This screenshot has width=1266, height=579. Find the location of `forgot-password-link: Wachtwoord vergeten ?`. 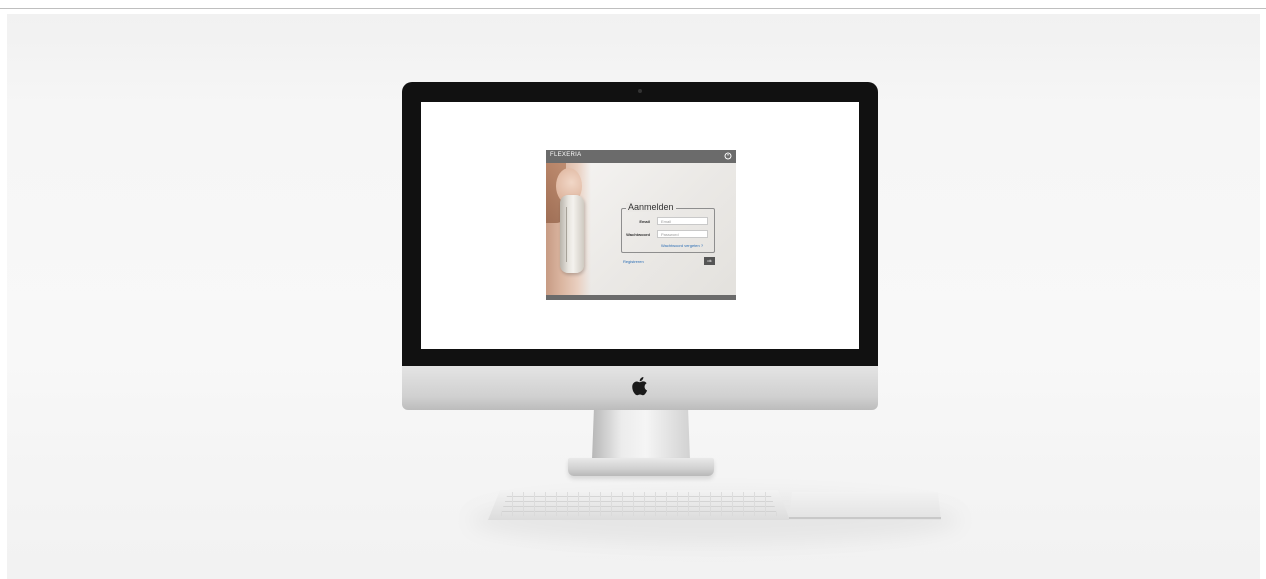

forgot-password-link: Wachtwoord vergeten ? is located at coordinates (682, 245).